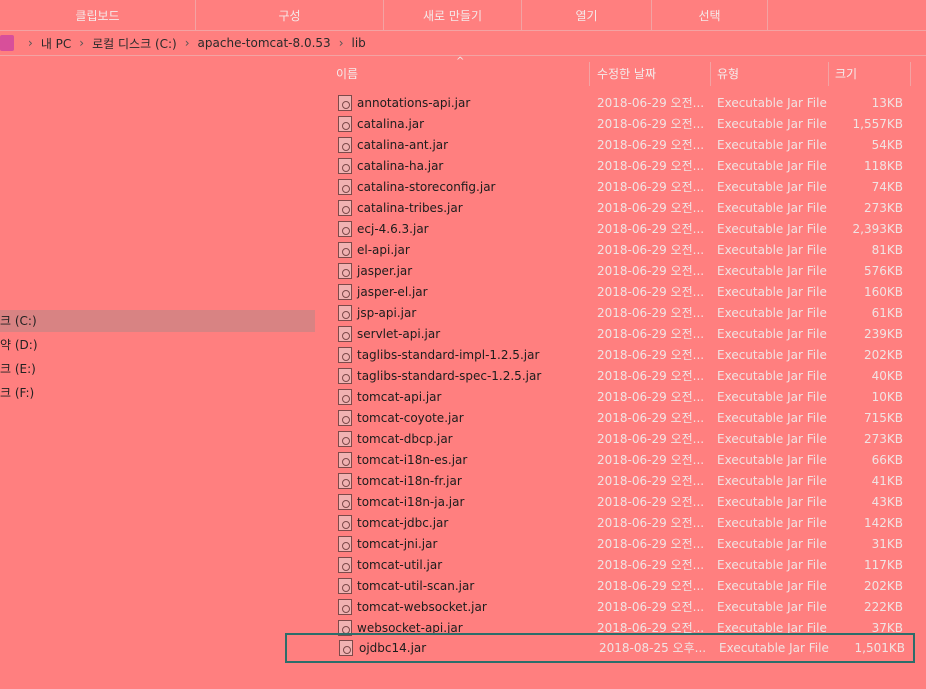 The width and height of the screenshot is (926, 689). I want to click on file-size: 41KB, so click(887, 481).